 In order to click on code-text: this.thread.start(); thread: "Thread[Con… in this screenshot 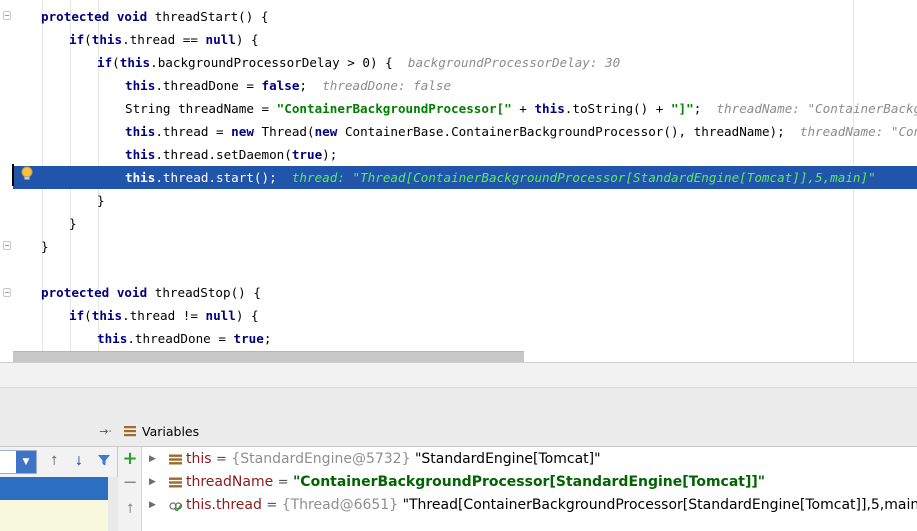, I will do `click(500, 177)`.